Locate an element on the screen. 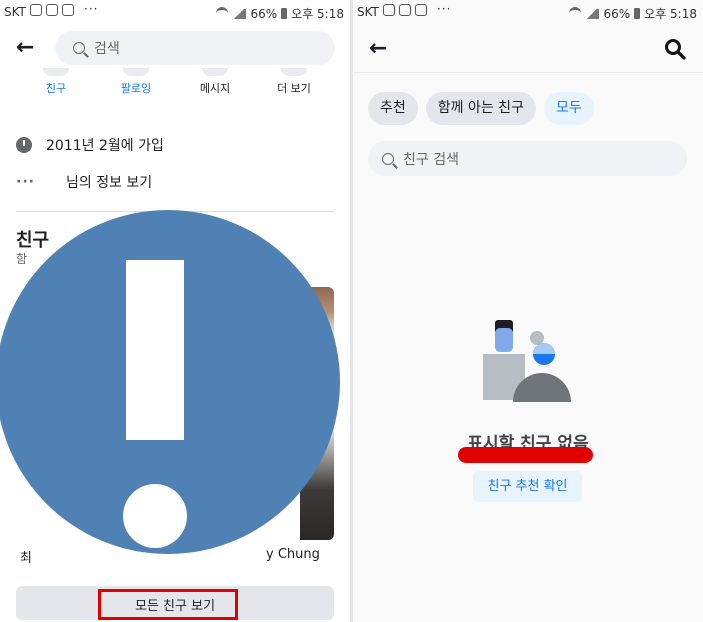 Image resolution: width=703 pixels, height=622 pixels. friend-search-input: 친구 검색 is located at coordinates (527, 158).